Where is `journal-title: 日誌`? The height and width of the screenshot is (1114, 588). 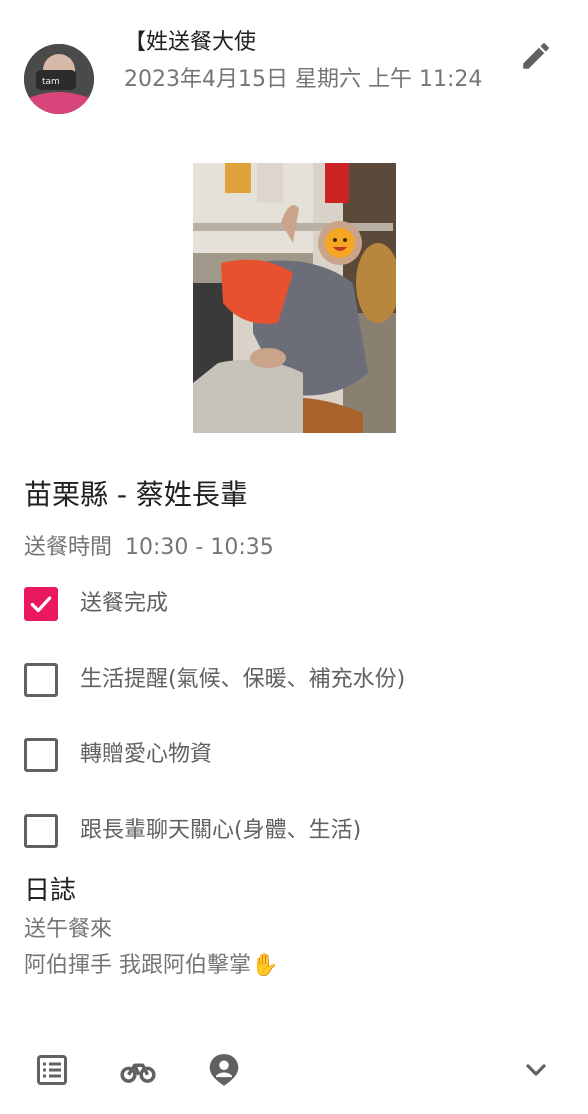
journal-title: 日誌 is located at coordinates (50, 891).